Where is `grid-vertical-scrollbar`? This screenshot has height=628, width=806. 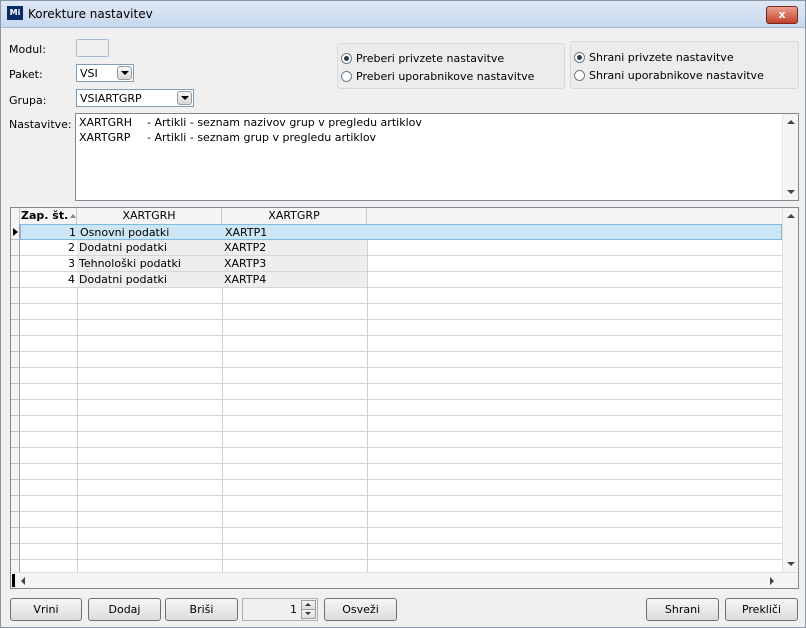
grid-vertical-scrollbar is located at coordinates (790, 390).